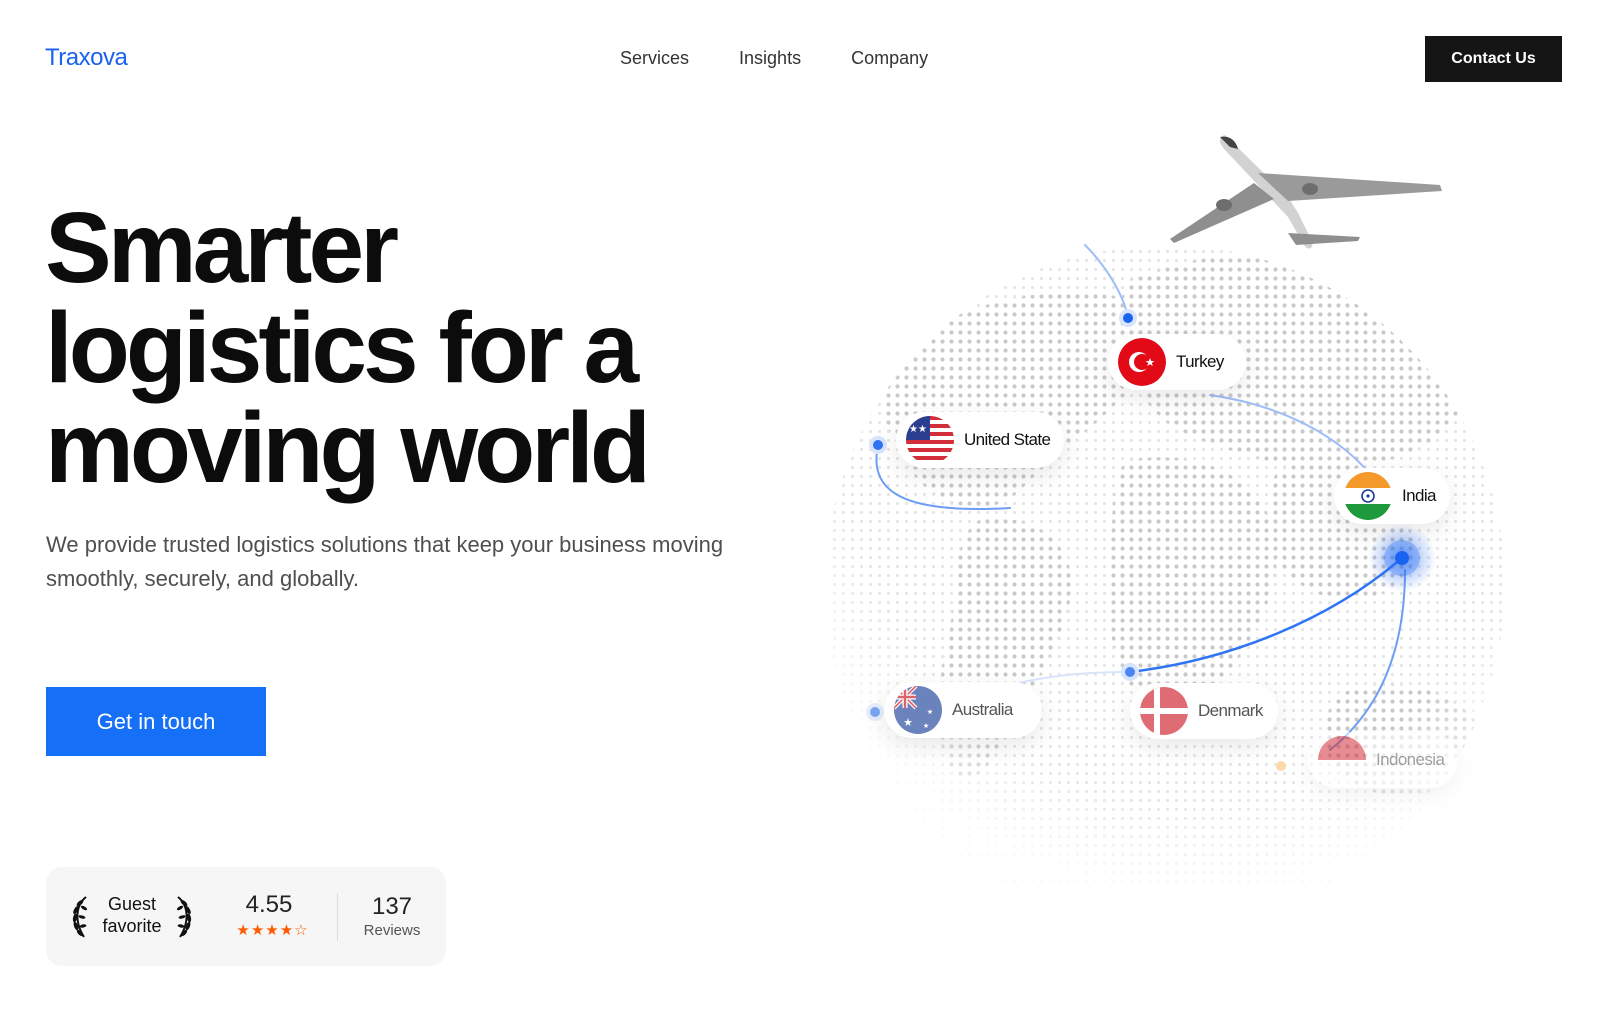 This screenshot has width=1600, height=1019. I want to click on location-pill-denmark: Denmark, so click(1204, 711).